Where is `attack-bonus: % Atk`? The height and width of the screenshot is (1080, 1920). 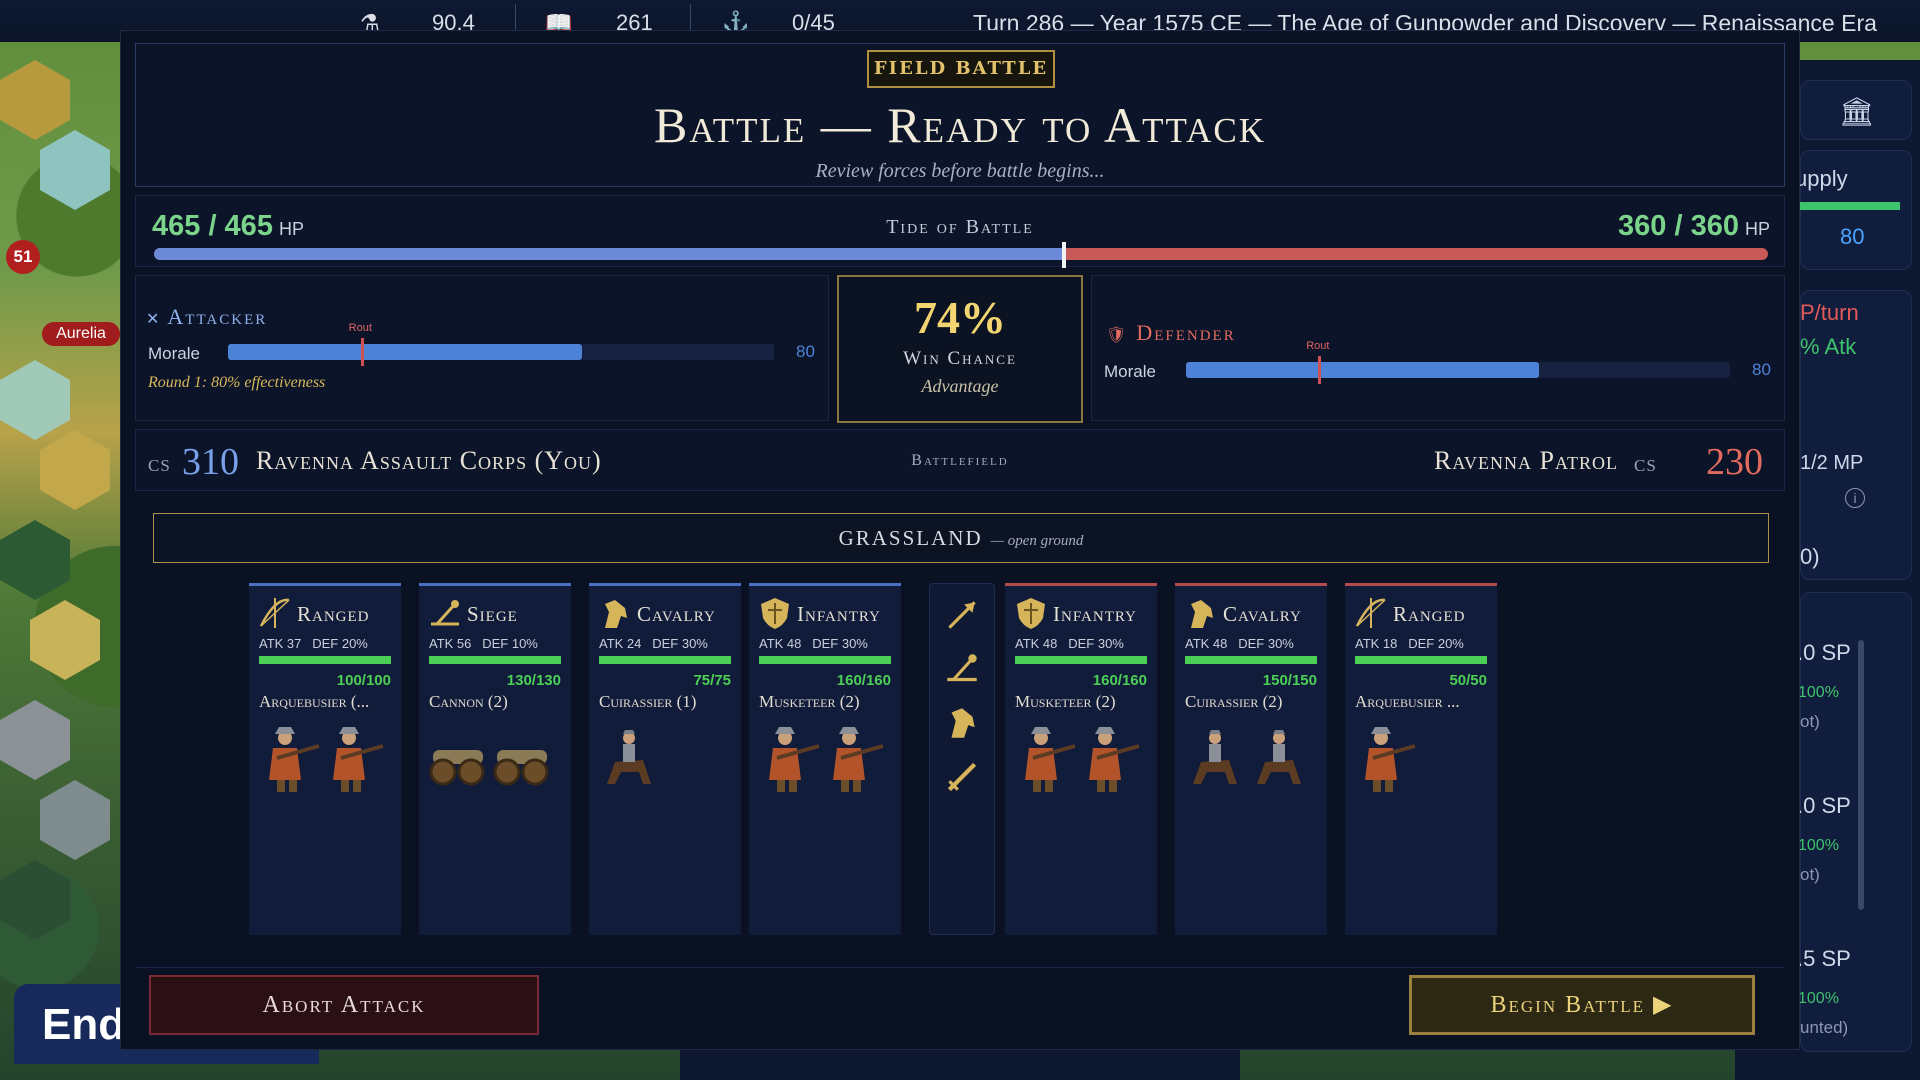 attack-bonus: % Atk is located at coordinates (1828, 346).